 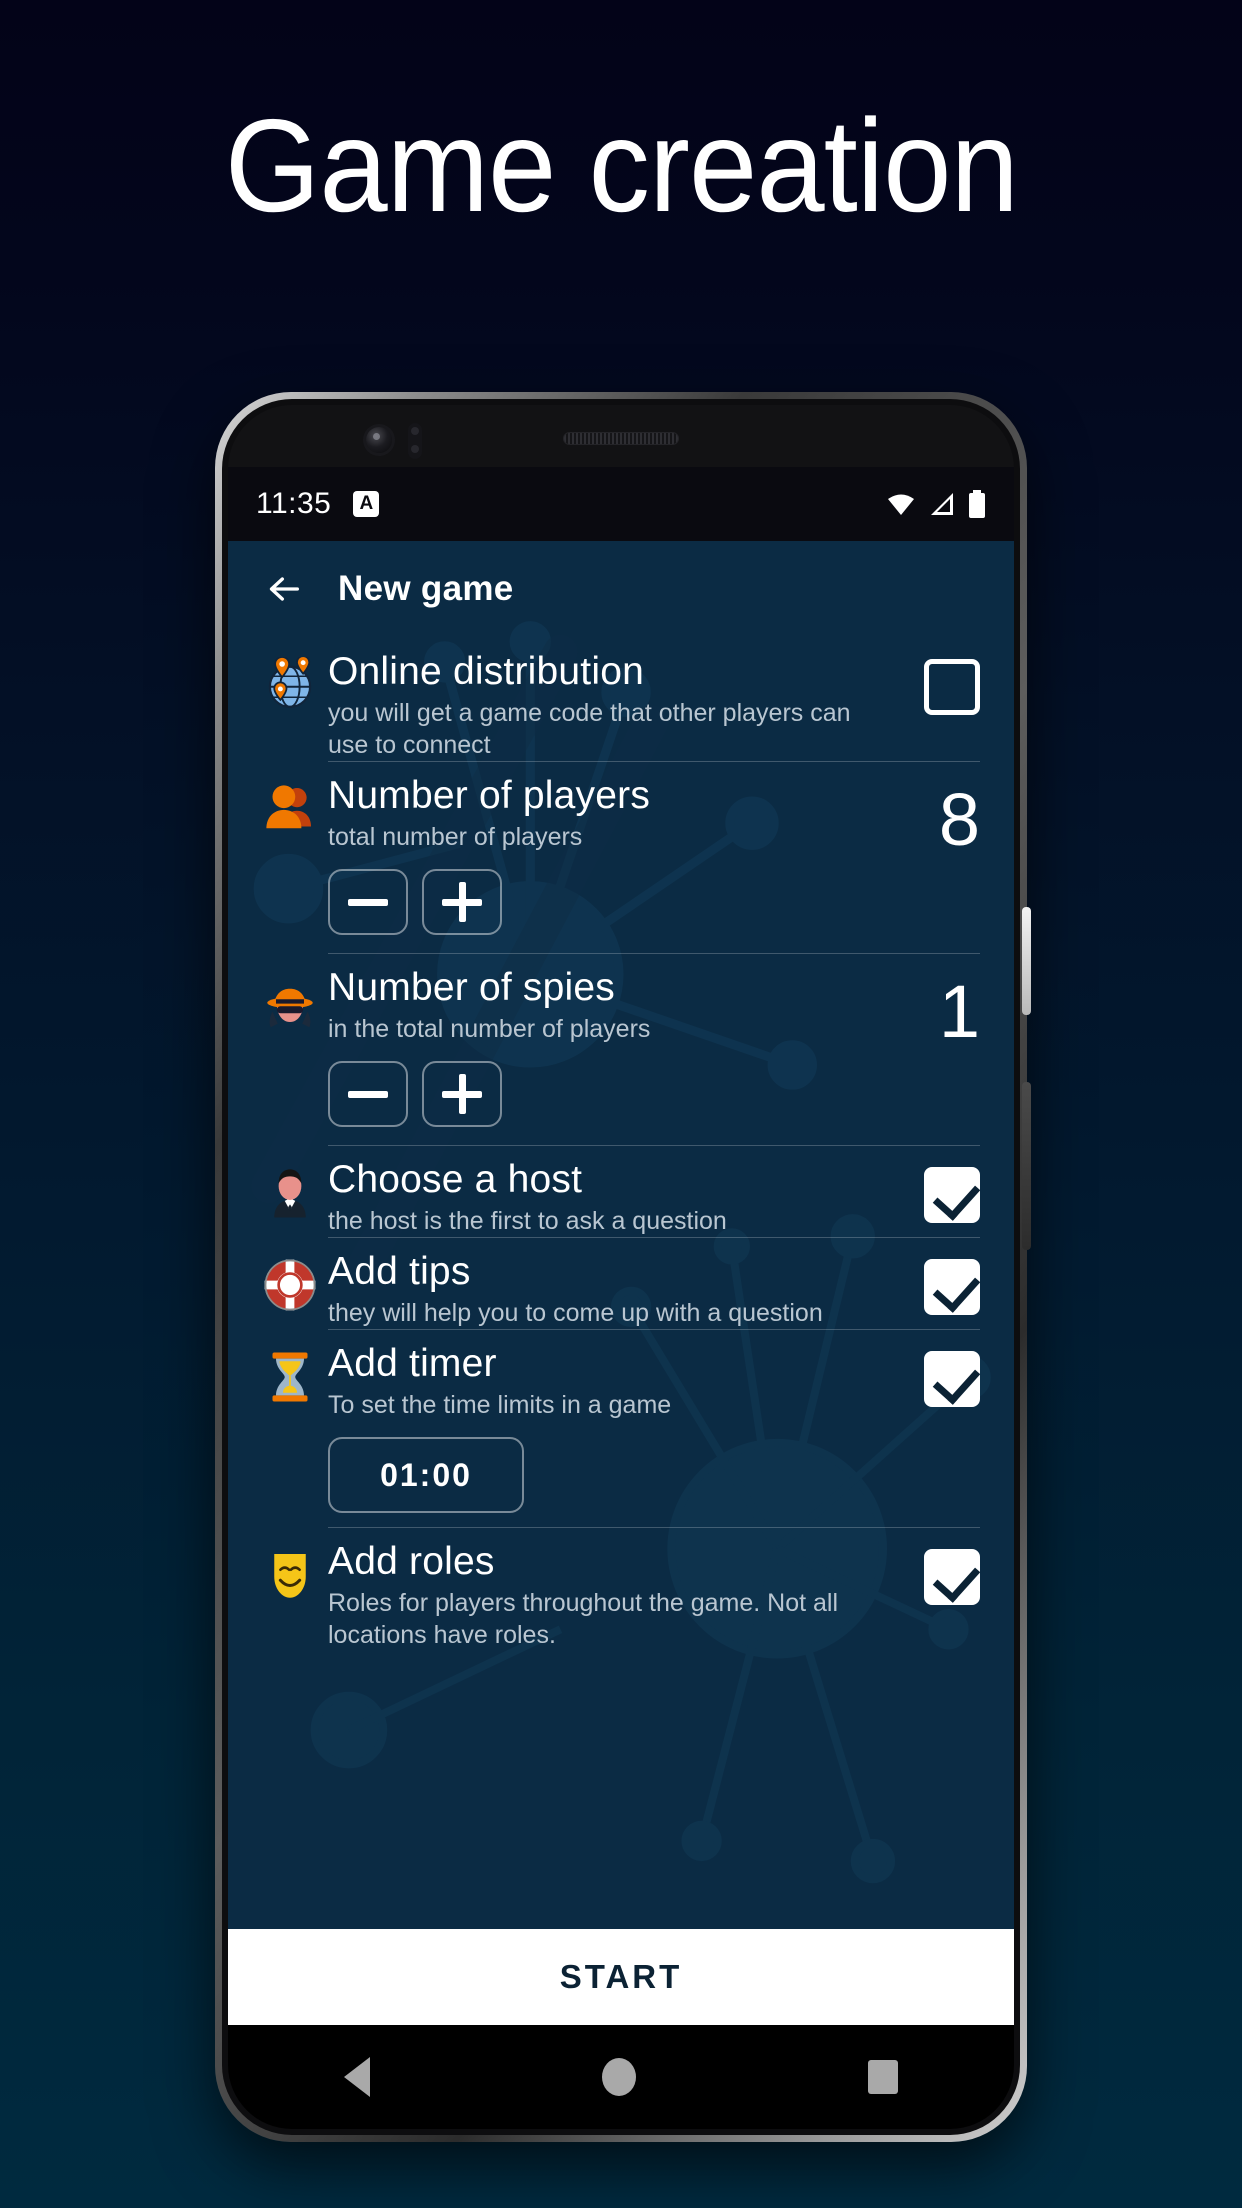 I want to click on front-camera-icon, so click(x=379, y=440).